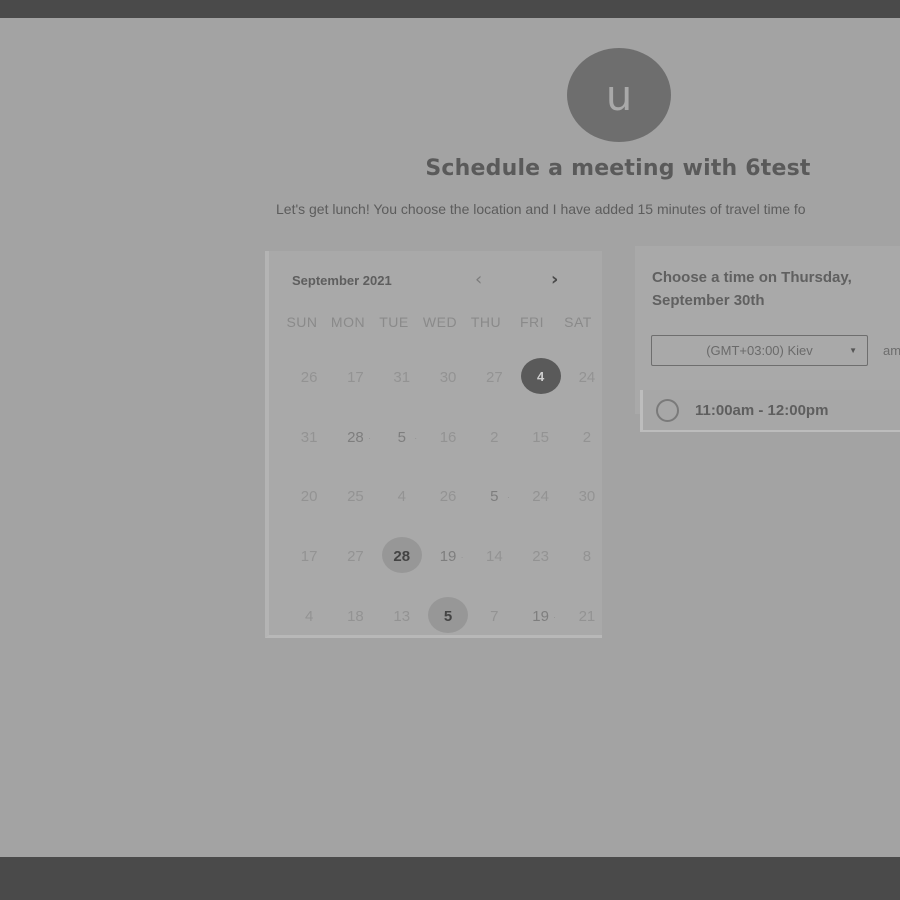 The width and height of the screenshot is (900, 900). What do you see at coordinates (302, 322) in the screenshot?
I see `weekday-sun: SUN` at bounding box center [302, 322].